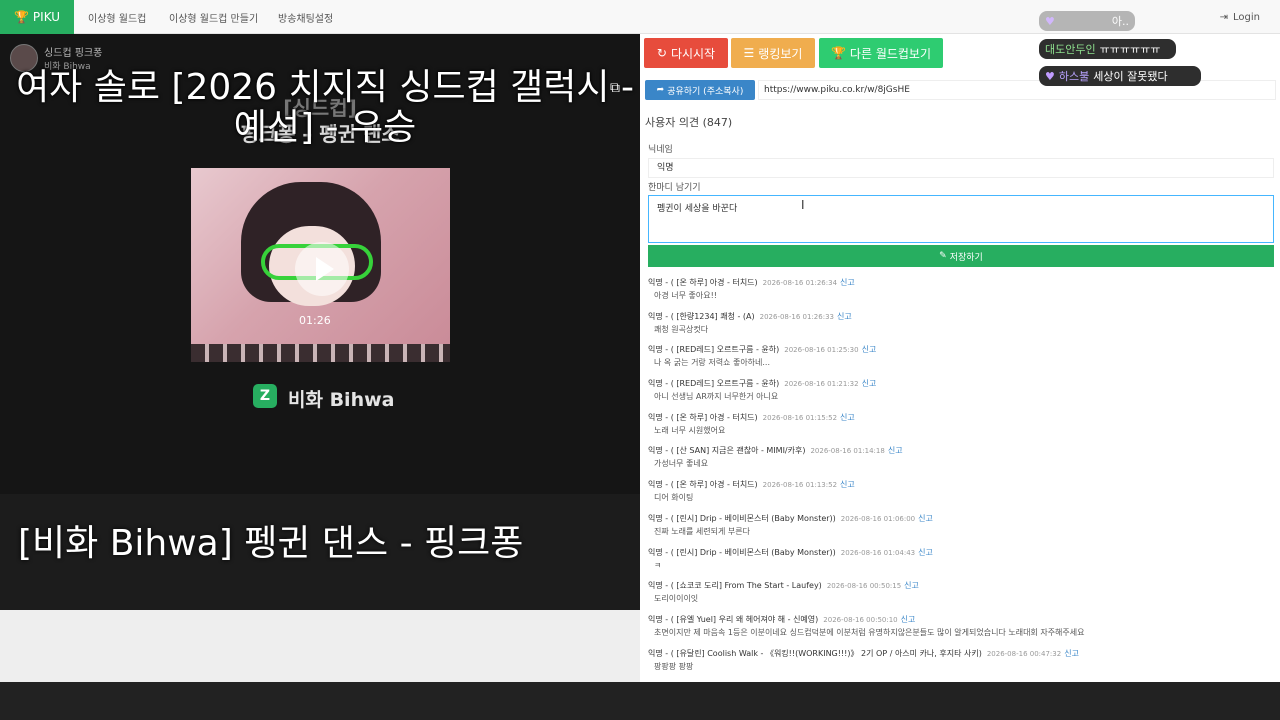 This screenshot has height=720, width=1280. Describe the element at coordinates (676, 599) in the screenshot. I see `comment-body: 도리이이이잇` at that location.